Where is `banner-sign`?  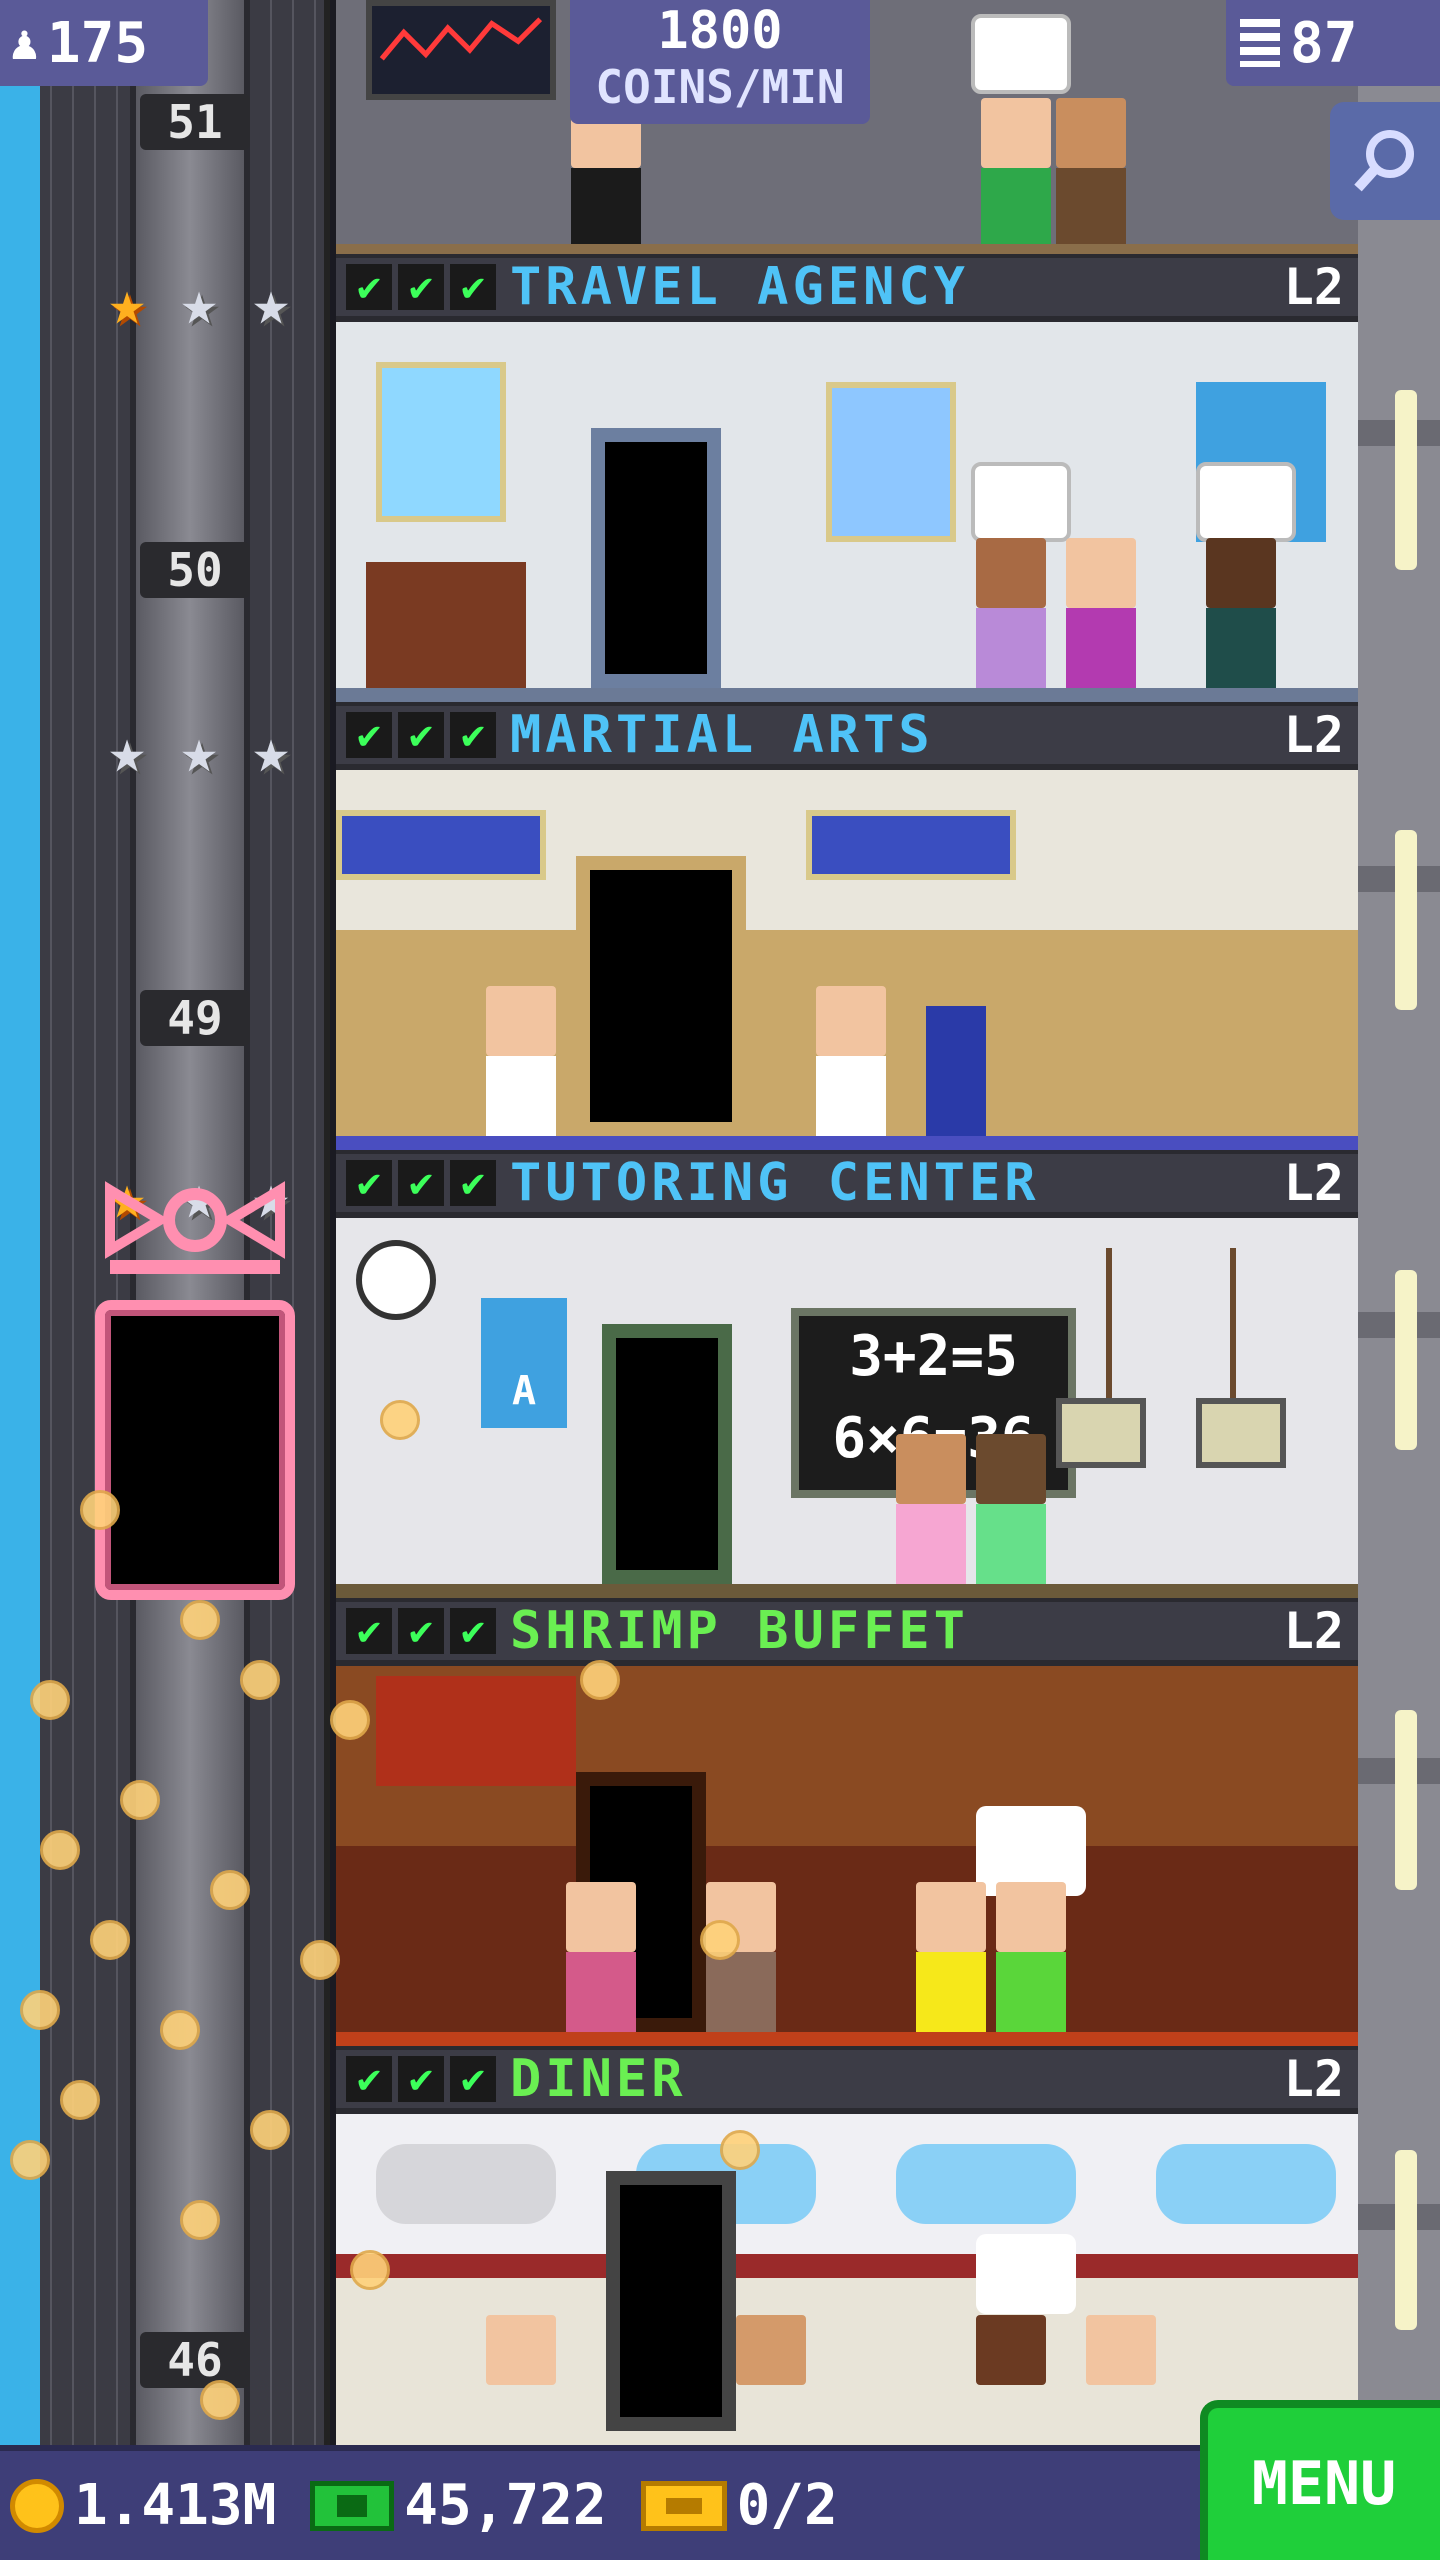
banner-sign is located at coordinates (911, 845).